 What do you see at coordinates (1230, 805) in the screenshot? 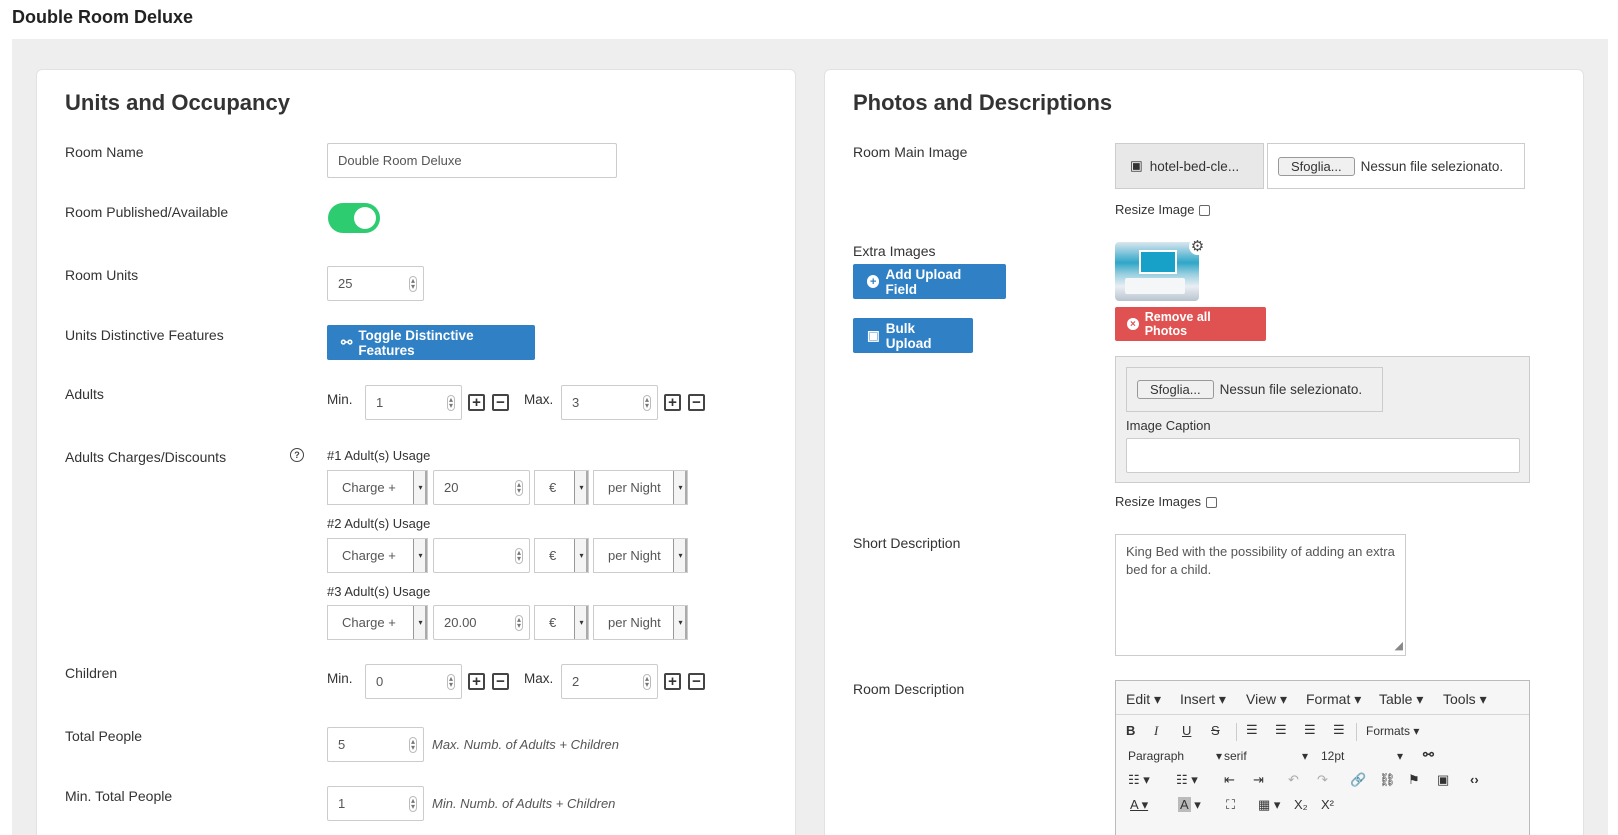
I see `fullscreen-icon: ⛶` at bounding box center [1230, 805].